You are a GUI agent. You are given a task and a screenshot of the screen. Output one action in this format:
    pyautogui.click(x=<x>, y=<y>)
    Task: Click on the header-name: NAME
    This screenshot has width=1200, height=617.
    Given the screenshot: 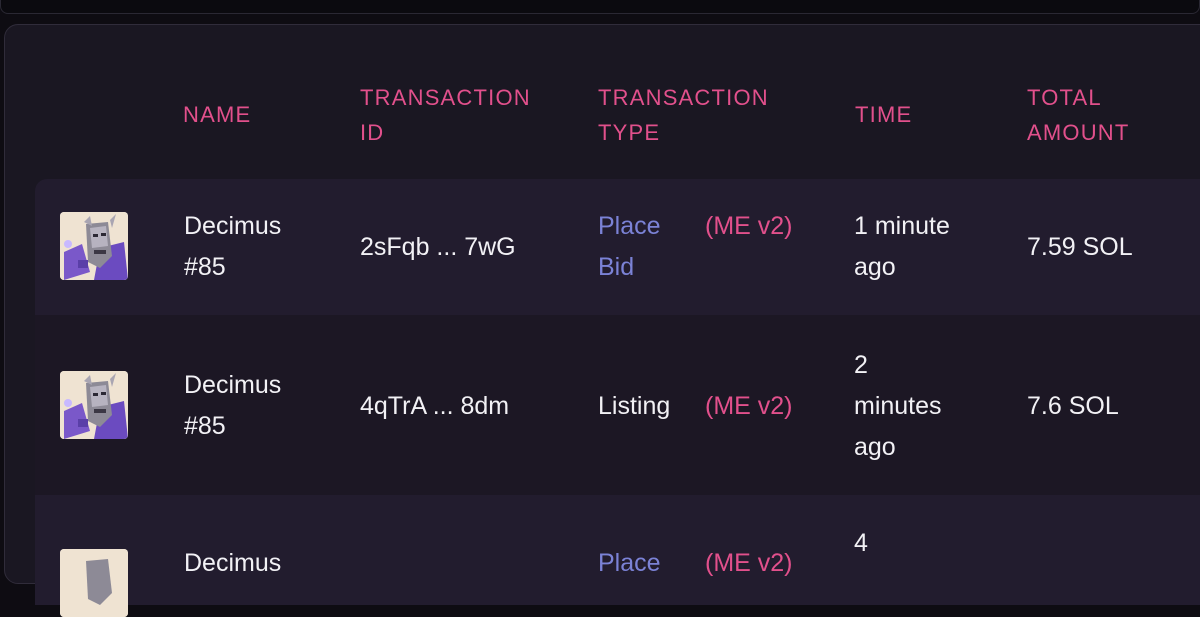 What is the action you would take?
    pyautogui.click(x=217, y=114)
    